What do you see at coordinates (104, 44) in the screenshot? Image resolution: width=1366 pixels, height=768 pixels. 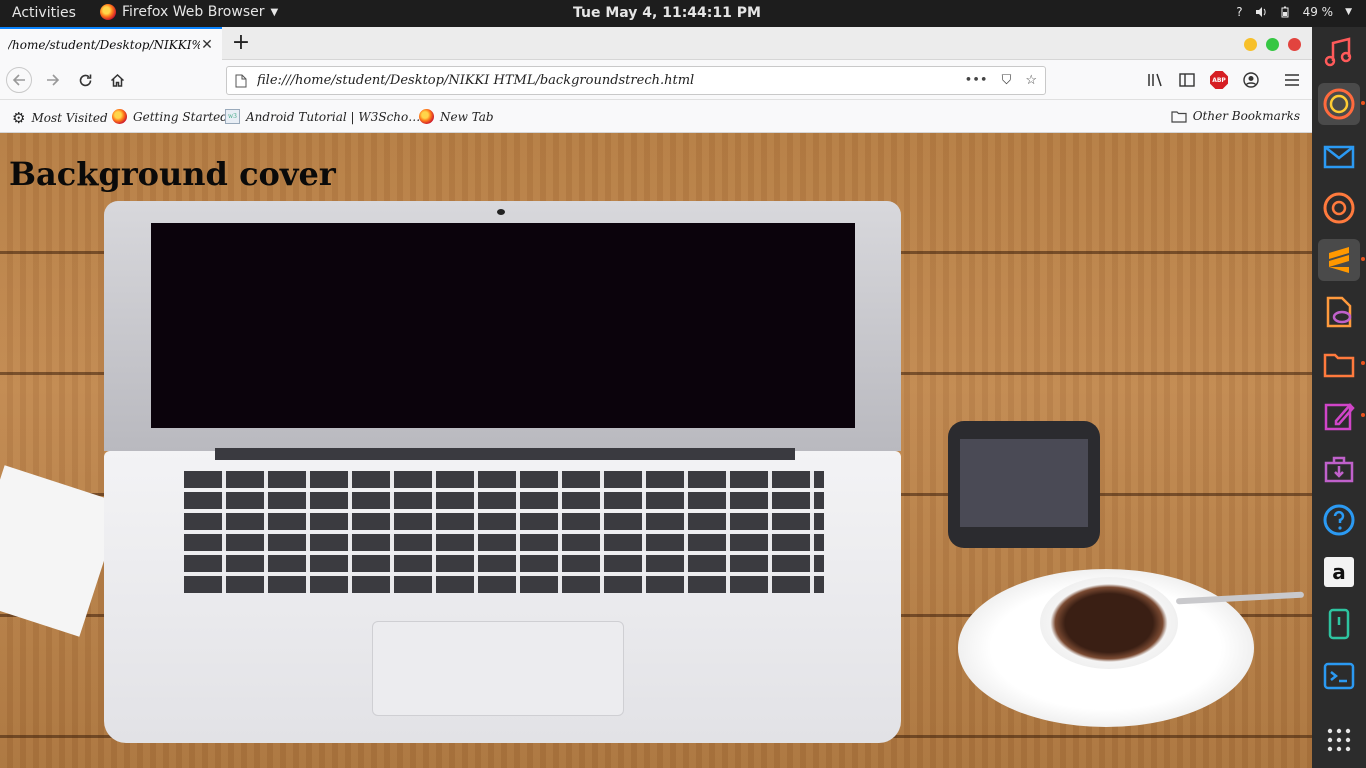 I see `tab-title: /home/student/Desktop/NIKKI%2` at bounding box center [104, 44].